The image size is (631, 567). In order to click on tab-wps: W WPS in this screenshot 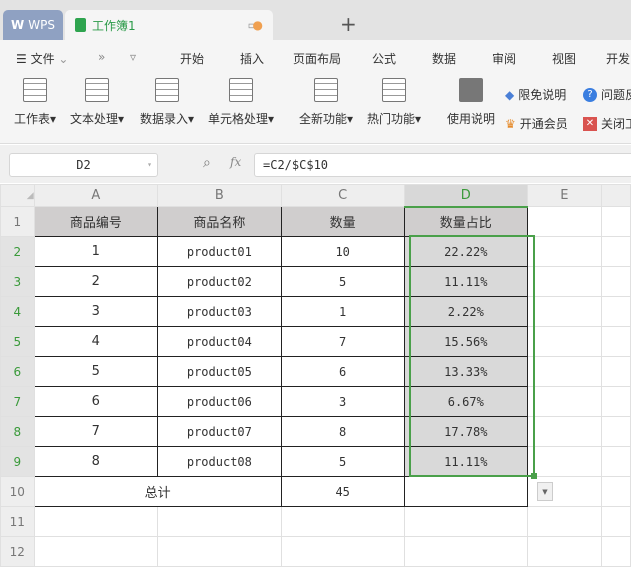, I will do `click(33, 25)`.